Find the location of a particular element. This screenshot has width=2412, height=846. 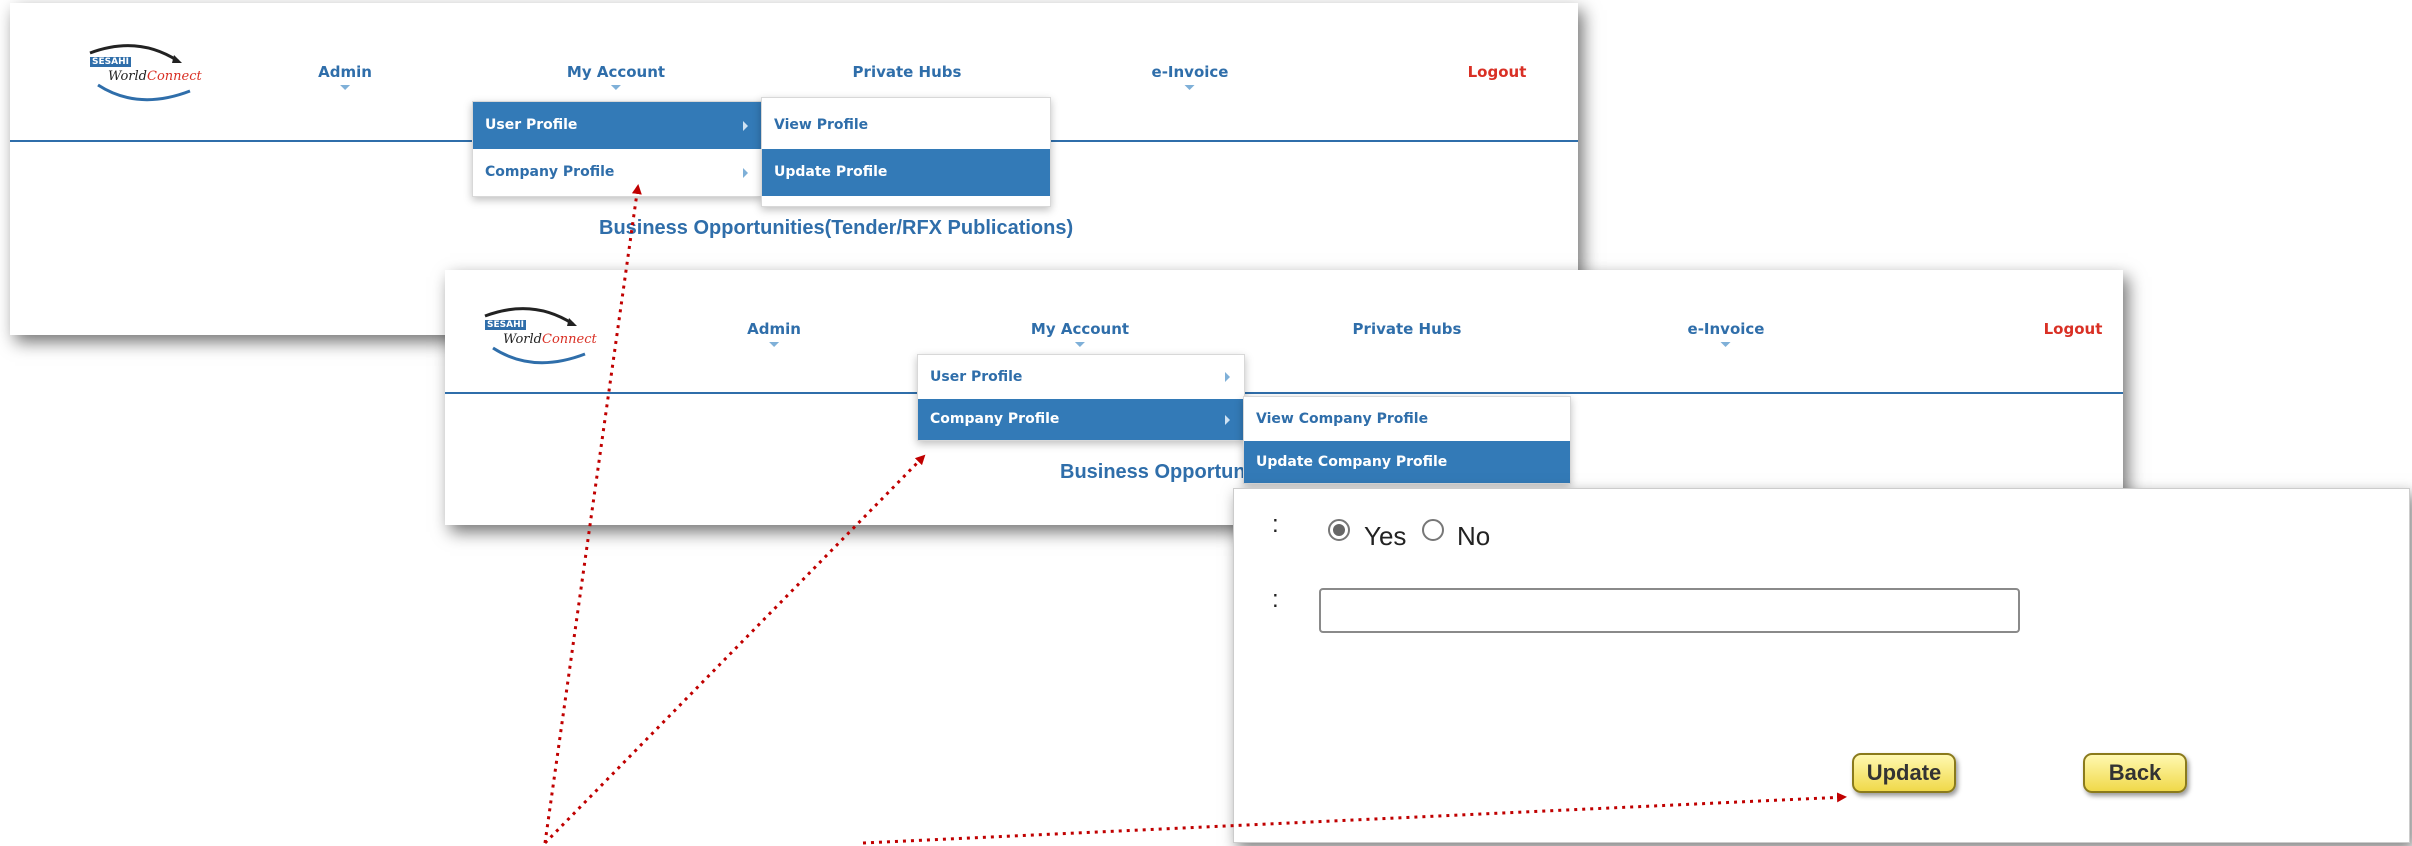

radio-no-label: No is located at coordinates (1474, 536).